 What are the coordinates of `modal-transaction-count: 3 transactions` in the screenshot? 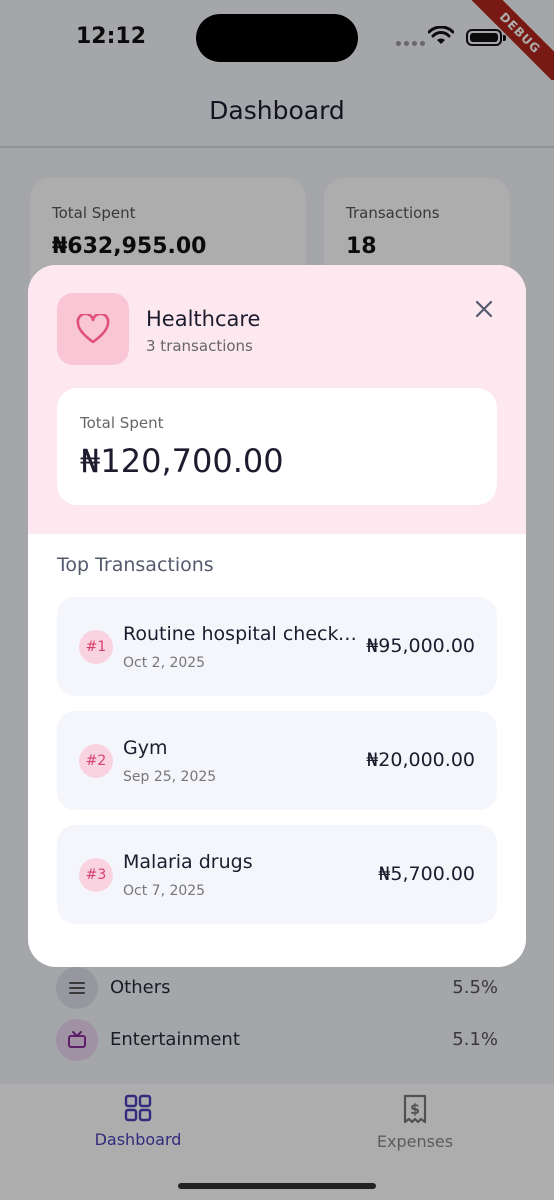 It's located at (199, 346).